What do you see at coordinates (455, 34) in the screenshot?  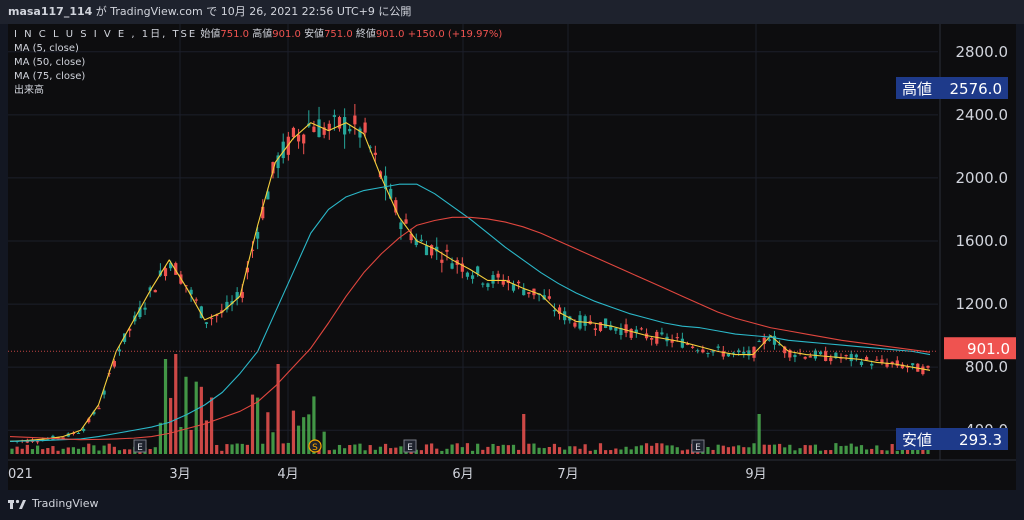 I see `change-value: +150.0 (+19.97%)` at bounding box center [455, 34].